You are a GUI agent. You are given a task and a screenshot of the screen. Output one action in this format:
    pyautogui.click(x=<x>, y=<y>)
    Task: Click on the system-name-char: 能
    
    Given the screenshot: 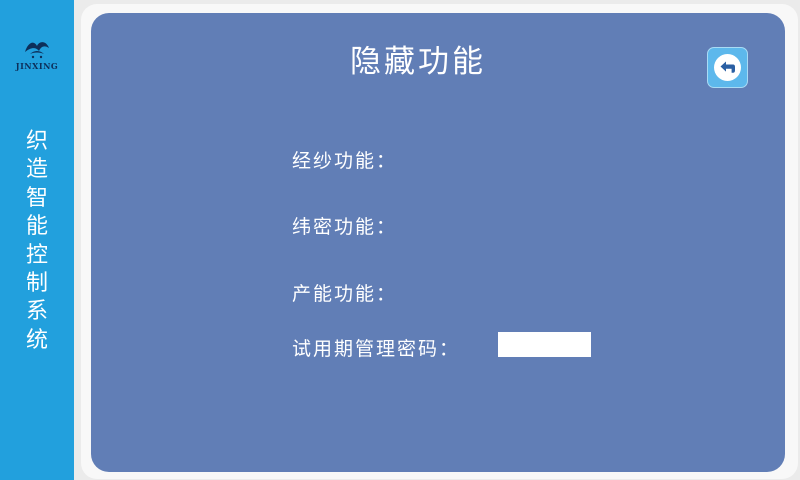 What is the action you would take?
    pyautogui.click(x=36, y=227)
    